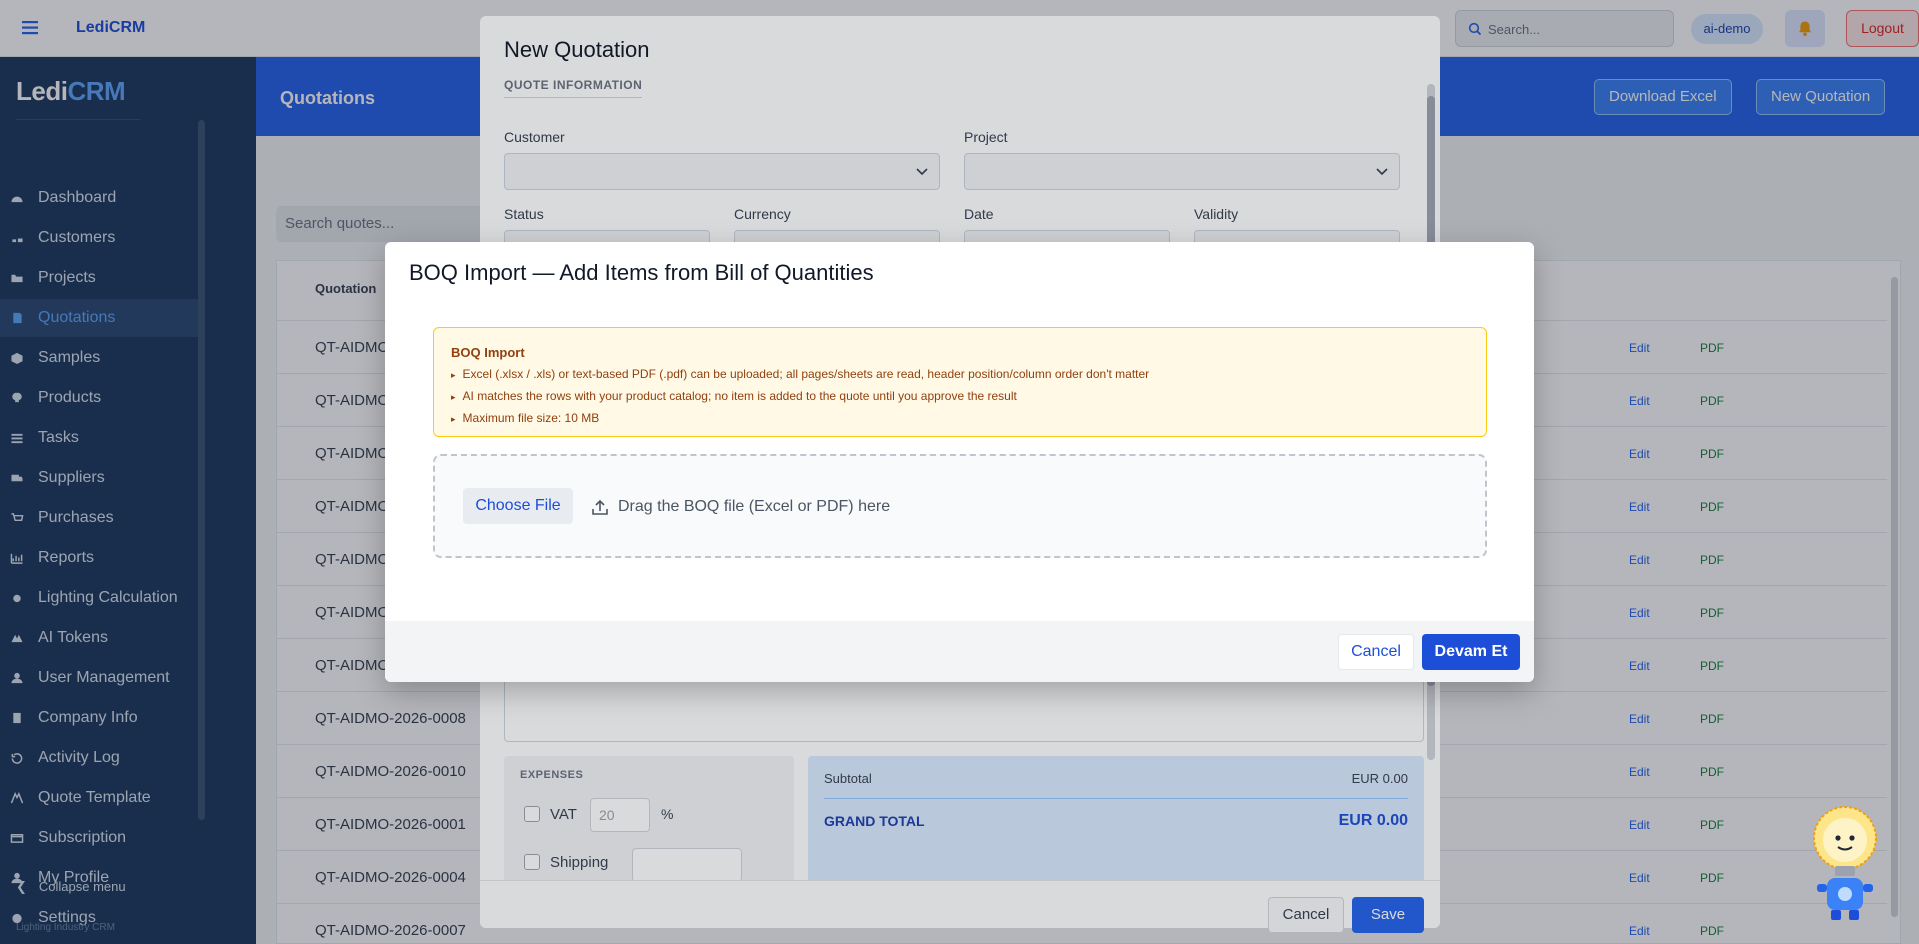 The width and height of the screenshot is (1919, 944). I want to click on assistant-mascot, so click(1844, 863).